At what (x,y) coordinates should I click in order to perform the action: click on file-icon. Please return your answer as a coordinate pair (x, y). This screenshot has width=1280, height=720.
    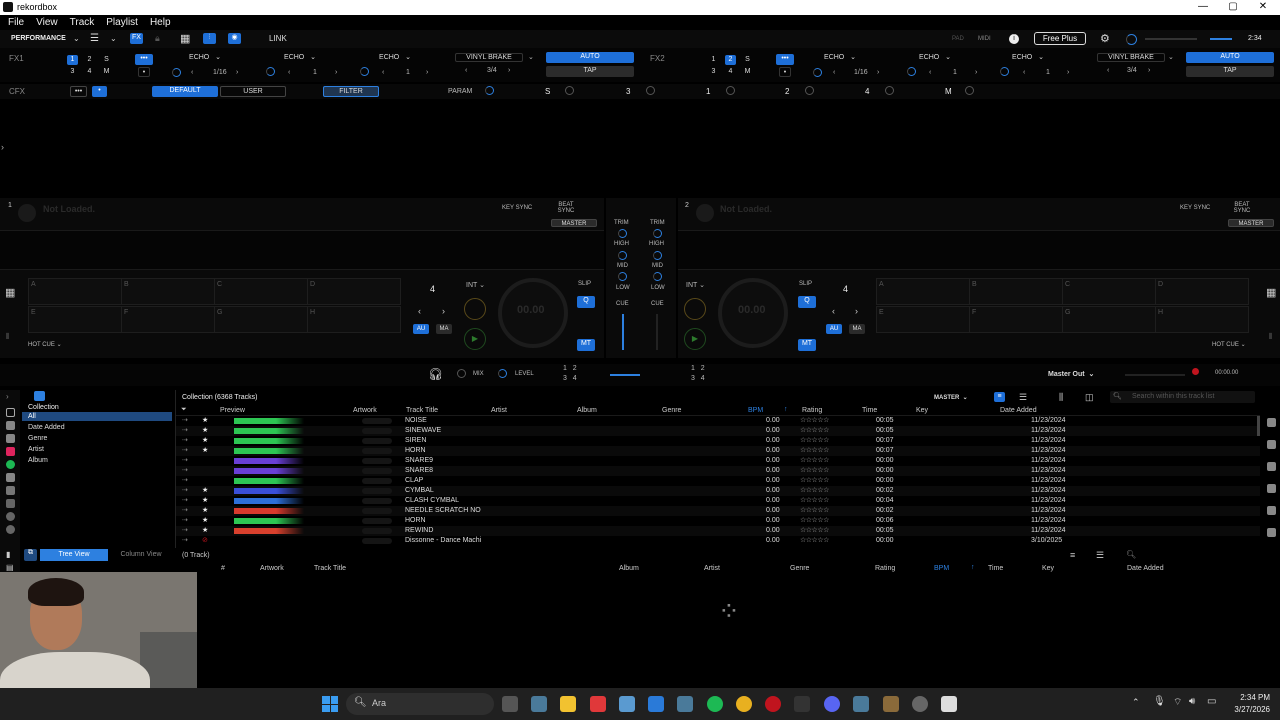
    Looking at the image, I should click on (10, 477).